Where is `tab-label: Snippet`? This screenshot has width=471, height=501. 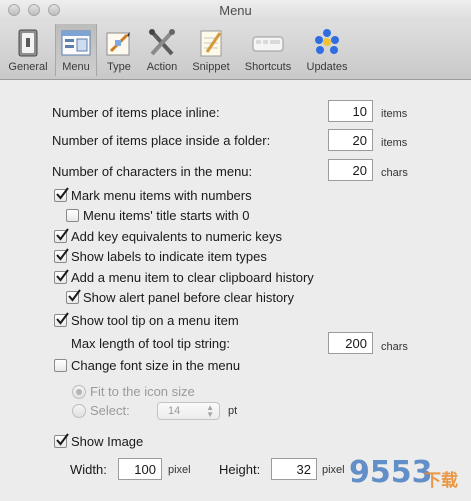 tab-label: Snippet is located at coordinates (211, 67).